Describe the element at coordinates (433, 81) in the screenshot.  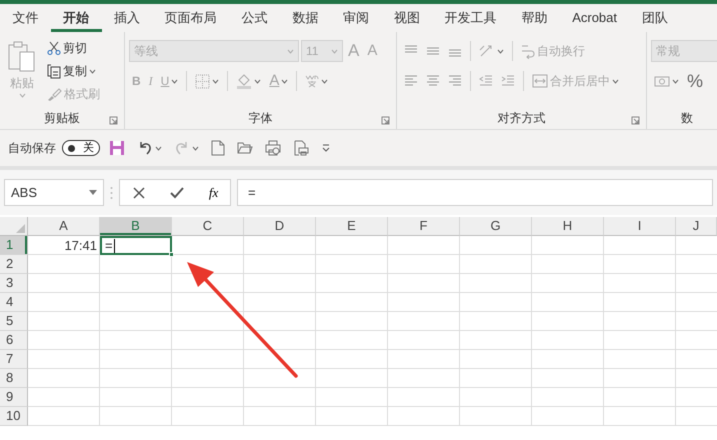
I see `align-center-icon` at that location.